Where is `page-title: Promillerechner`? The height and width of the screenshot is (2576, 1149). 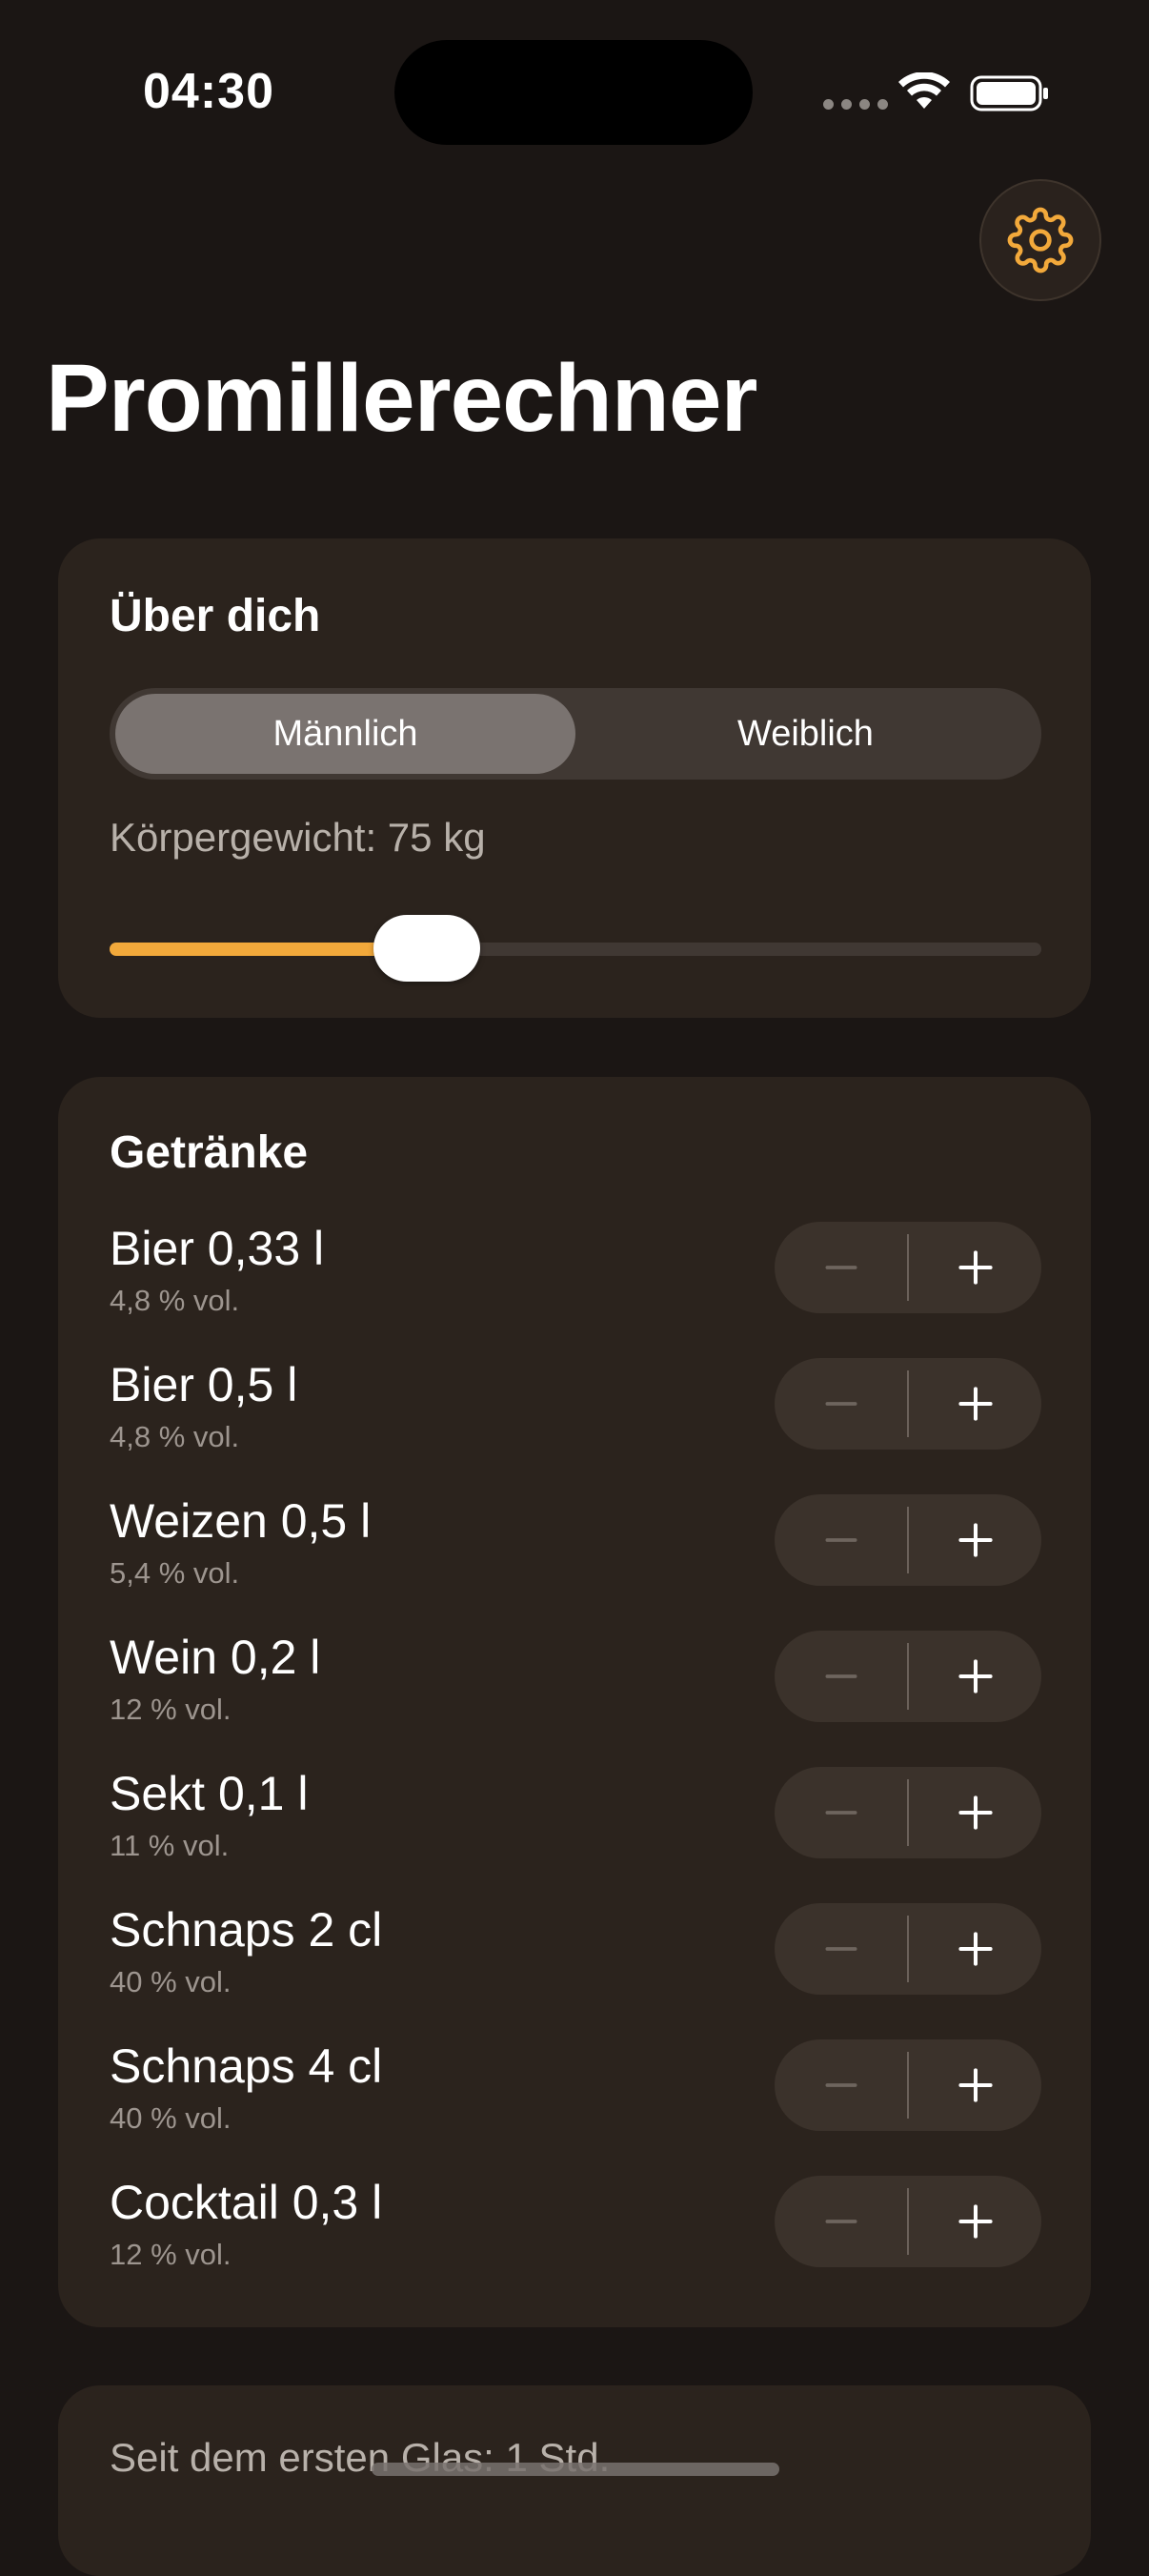
page-title: Promillerechner is located at coordinates (401, 398).